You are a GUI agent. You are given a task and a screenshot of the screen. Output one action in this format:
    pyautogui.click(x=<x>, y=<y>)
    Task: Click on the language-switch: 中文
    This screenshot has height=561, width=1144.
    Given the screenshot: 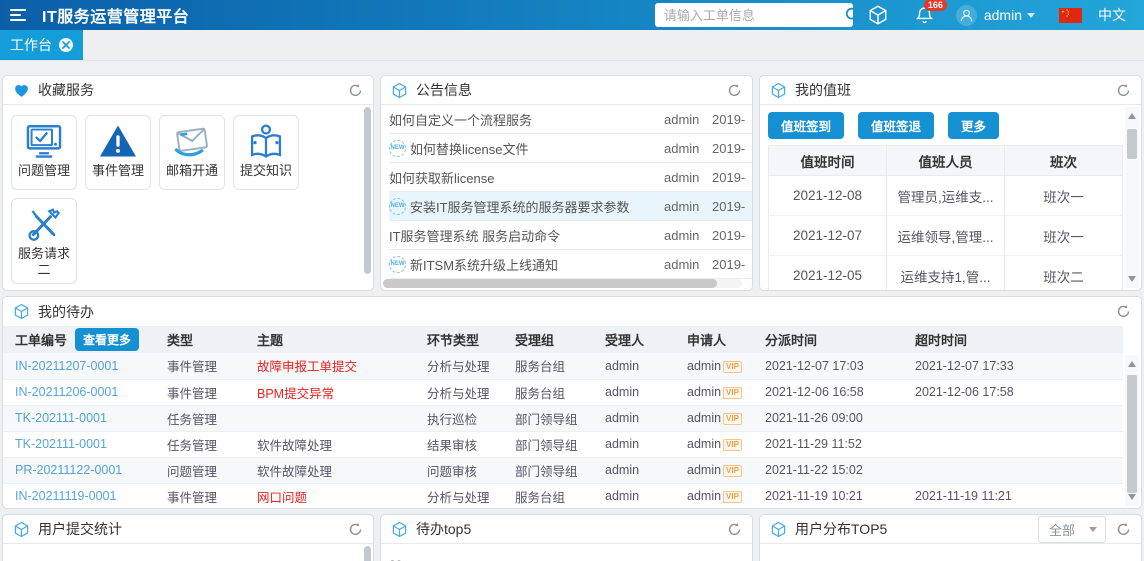 What is the action you would take?
    pyautogui.click(x=1112, y=15)
    